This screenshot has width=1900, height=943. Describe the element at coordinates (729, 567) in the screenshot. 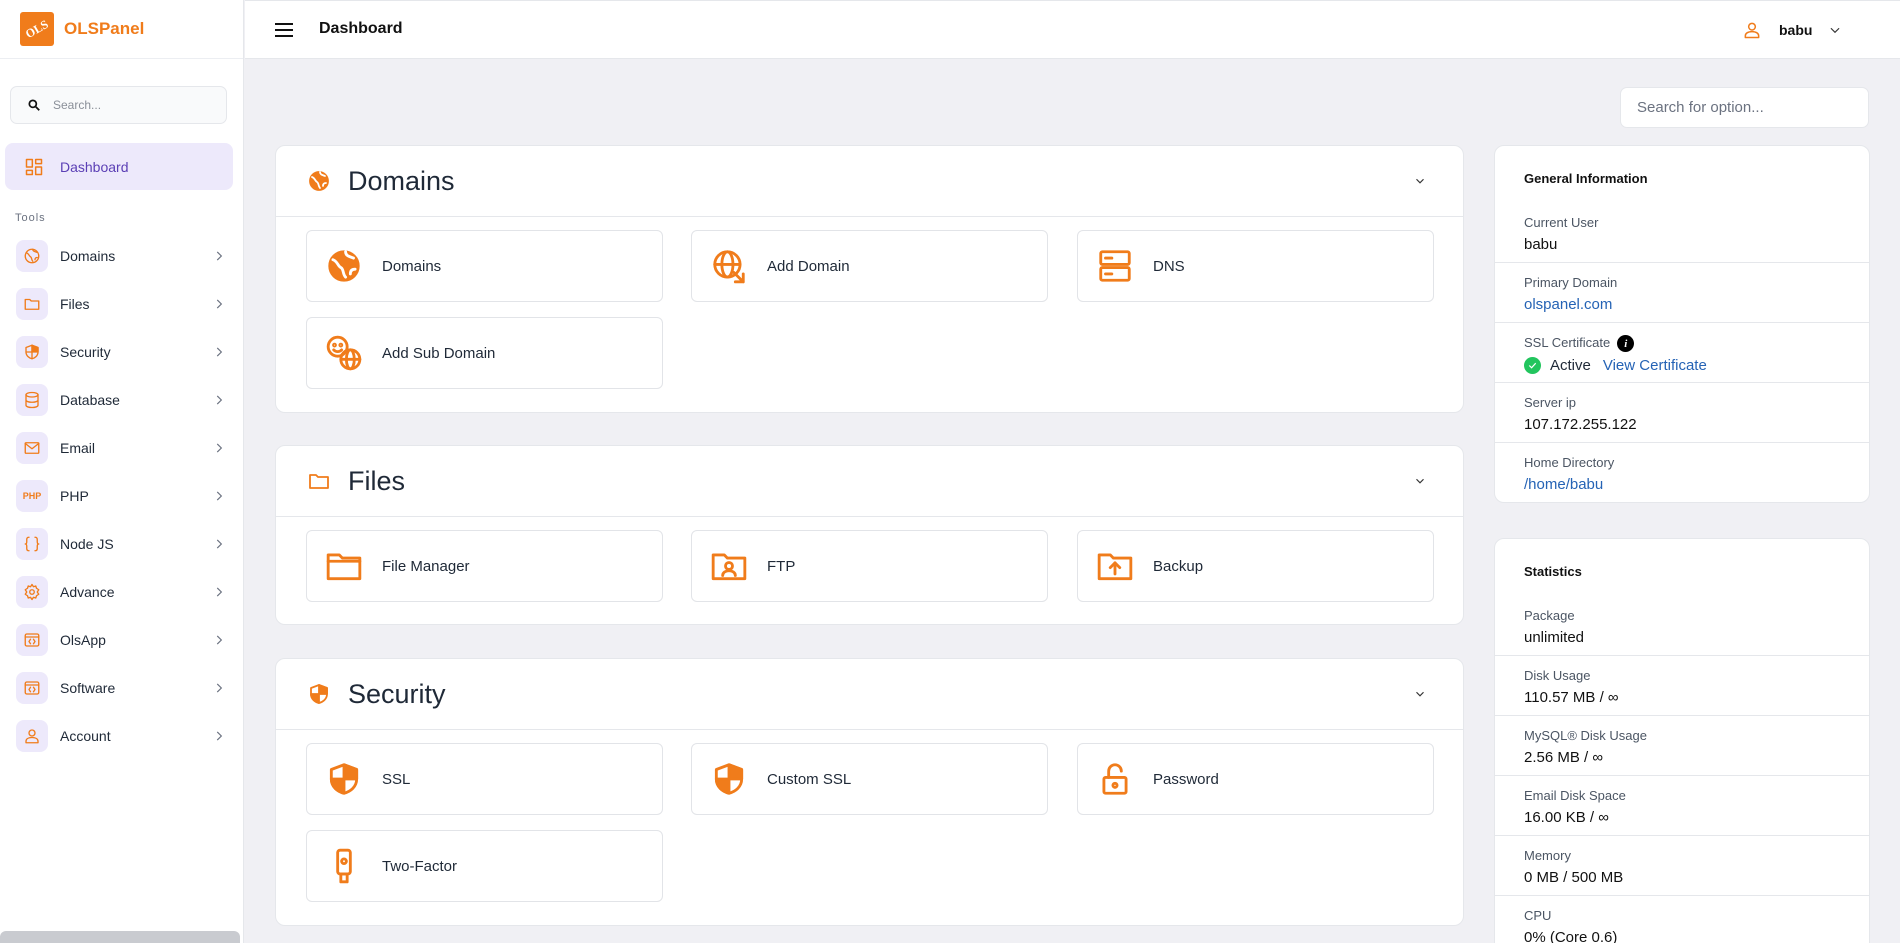

I see `folder-user-icon` at that location.